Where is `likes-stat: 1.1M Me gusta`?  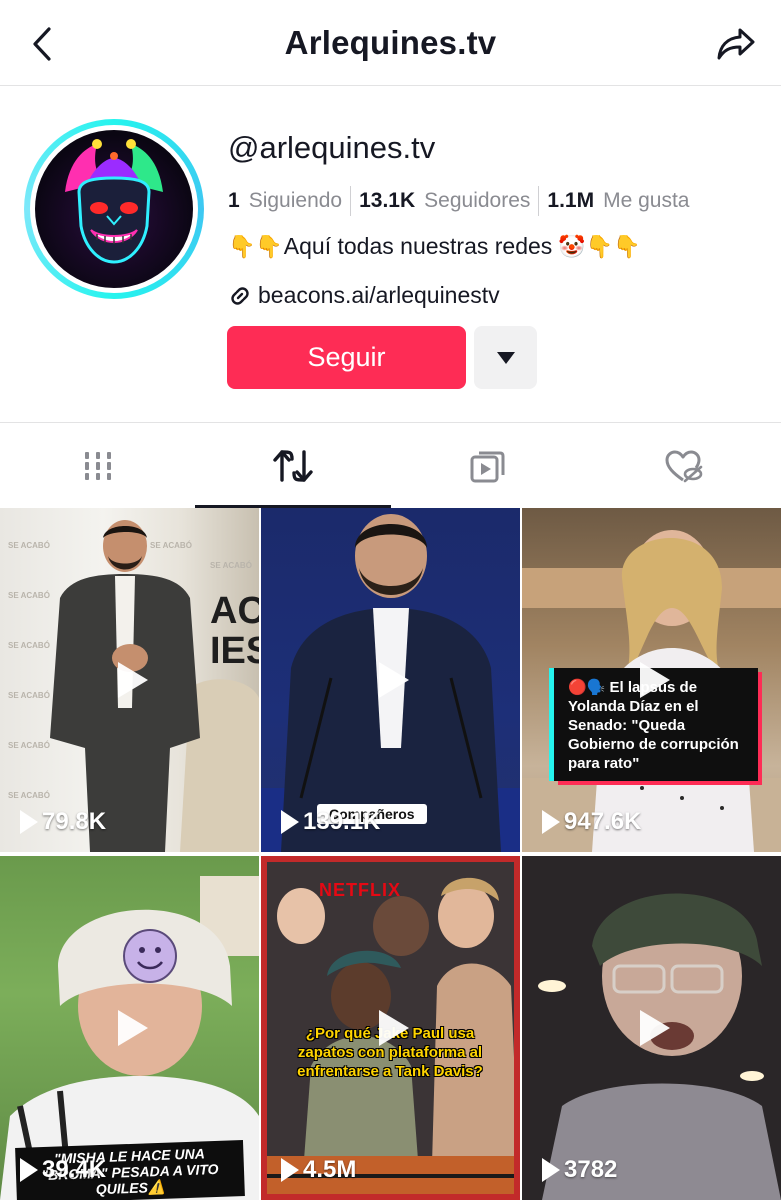 likes-stat: 1.1M Me gusta is located at coordinates (618, 201).